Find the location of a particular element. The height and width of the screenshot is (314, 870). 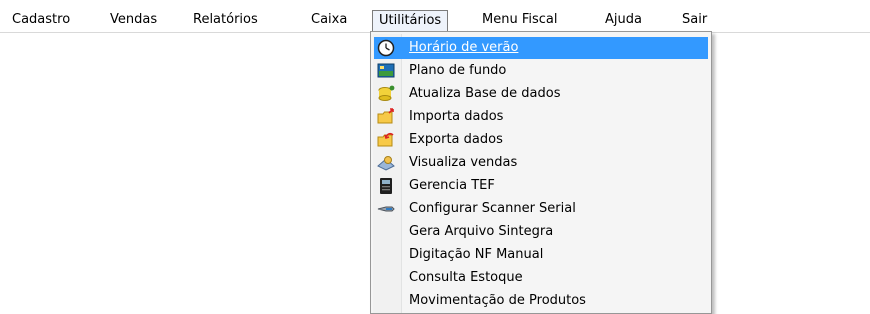

menu-item-movimentacao-produtos: Movimentação de Produtos is located at coordinates (541, 301).